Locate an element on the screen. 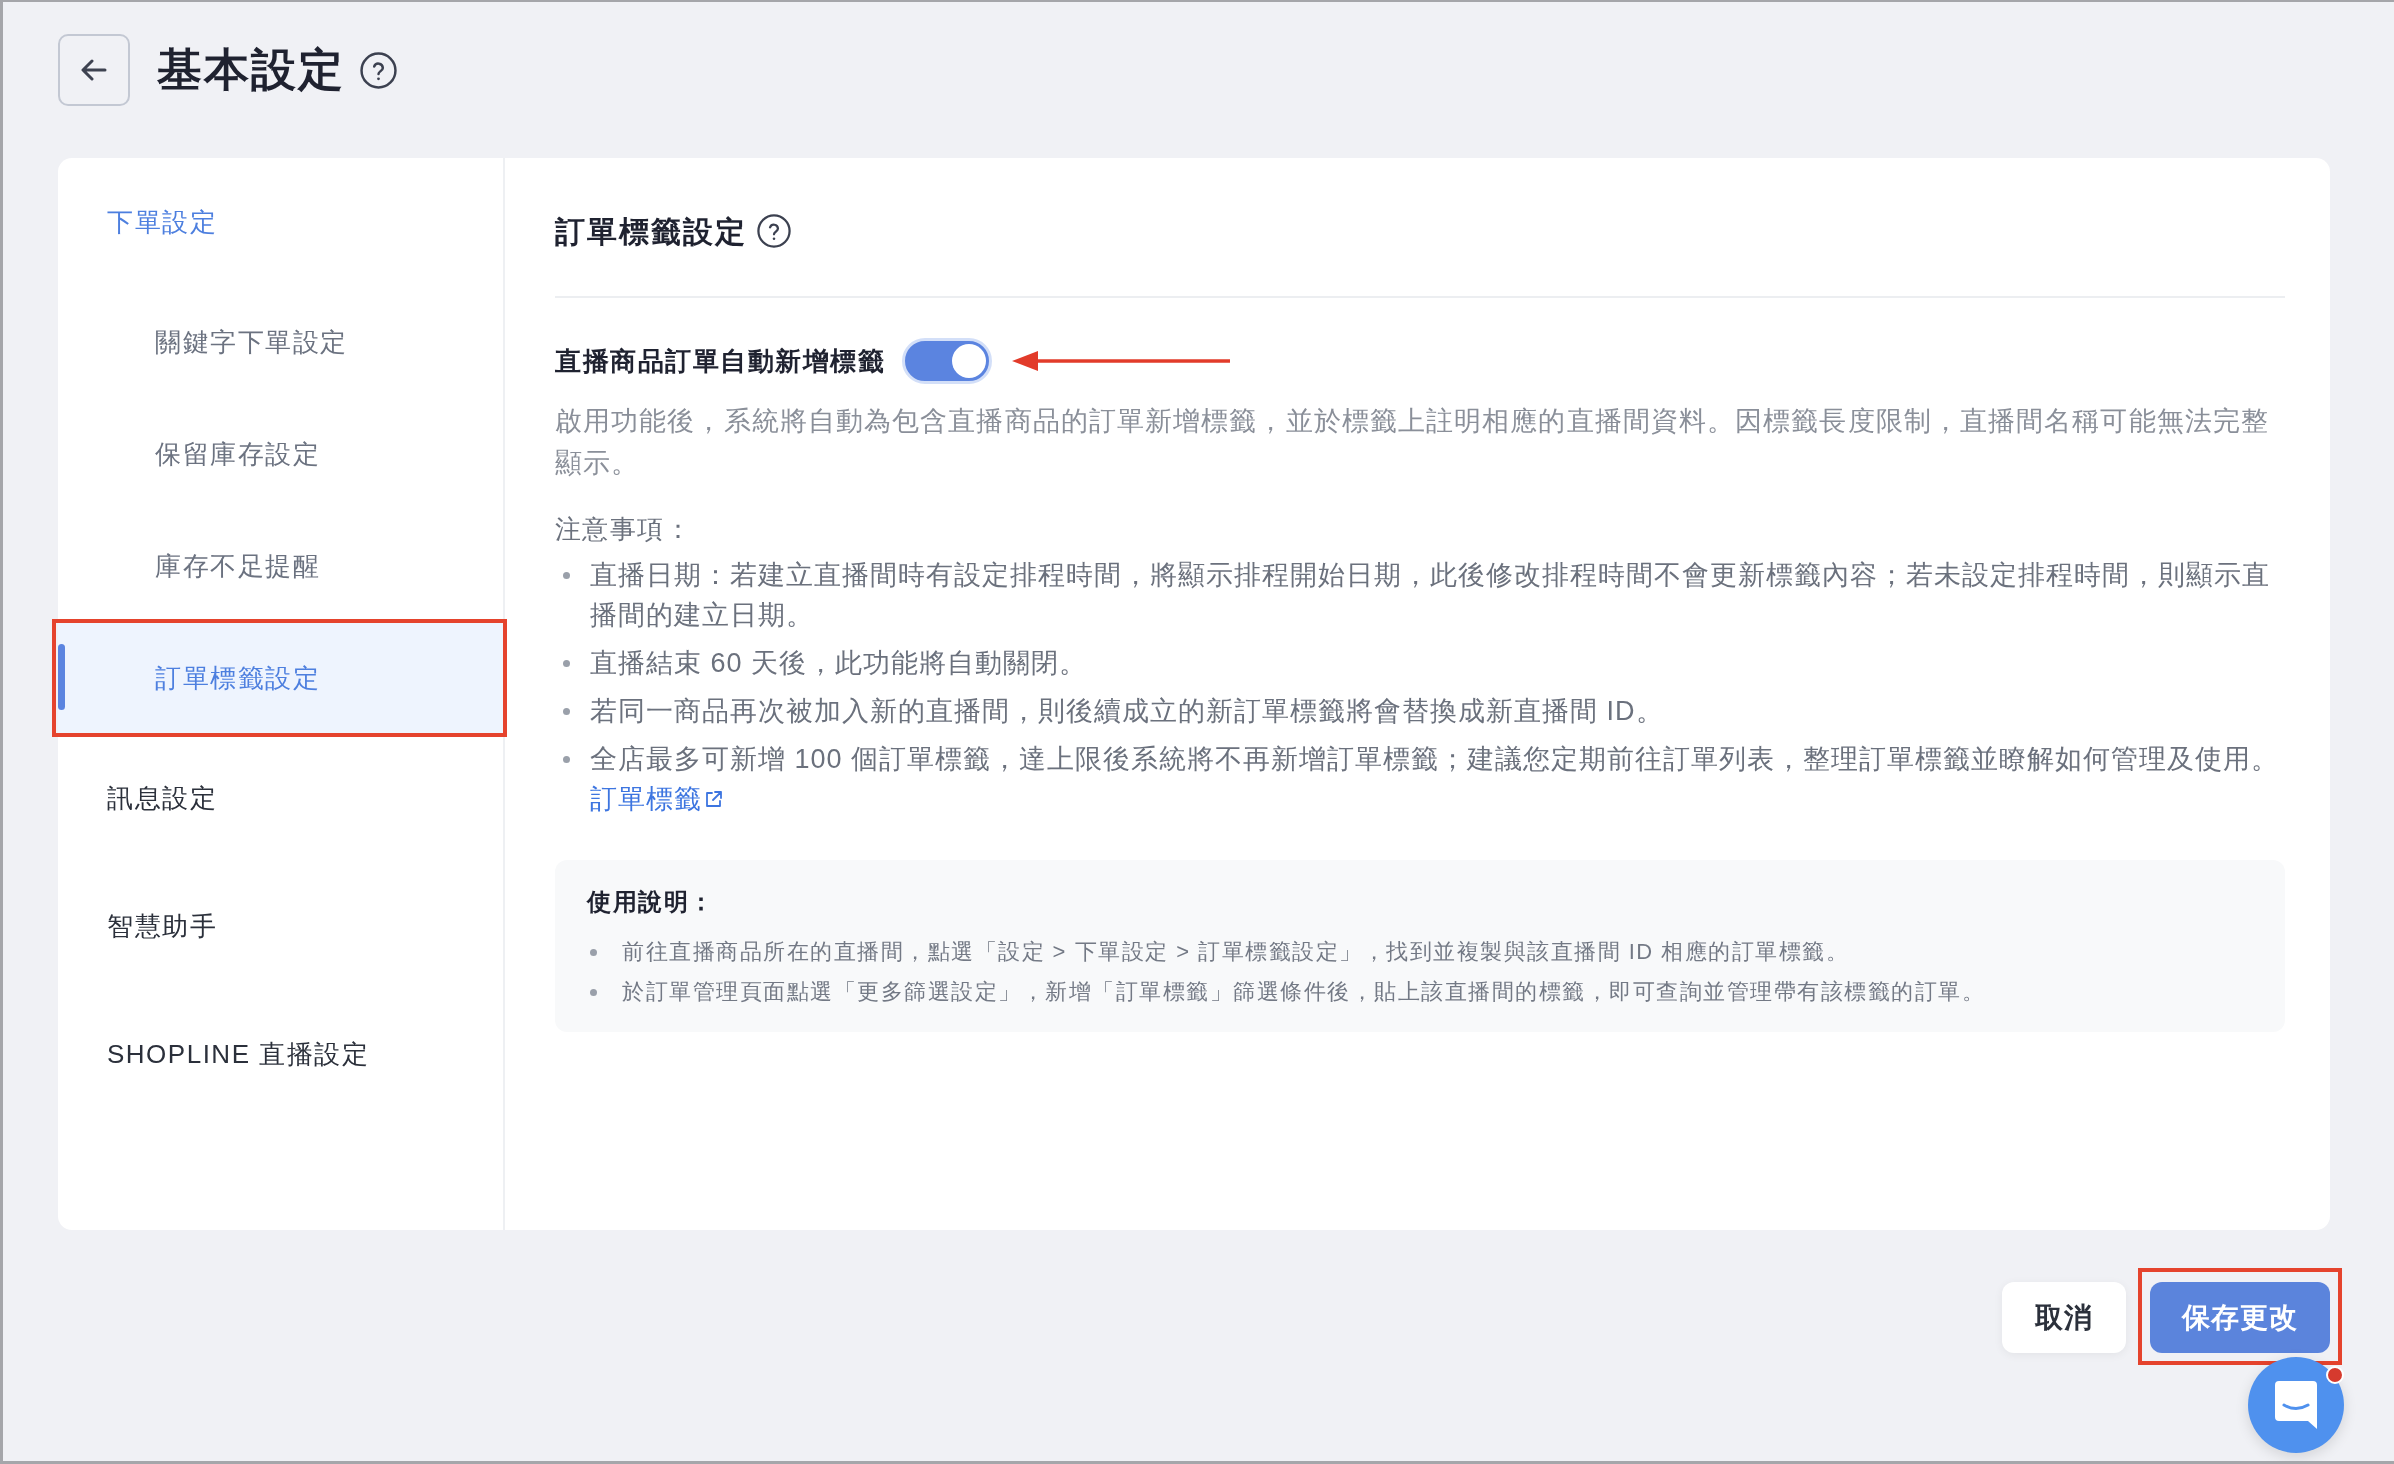 The width and height of the screenshot is (2394, 1464). usage-heading: 使用說明： is located at coordinates (651, 902).